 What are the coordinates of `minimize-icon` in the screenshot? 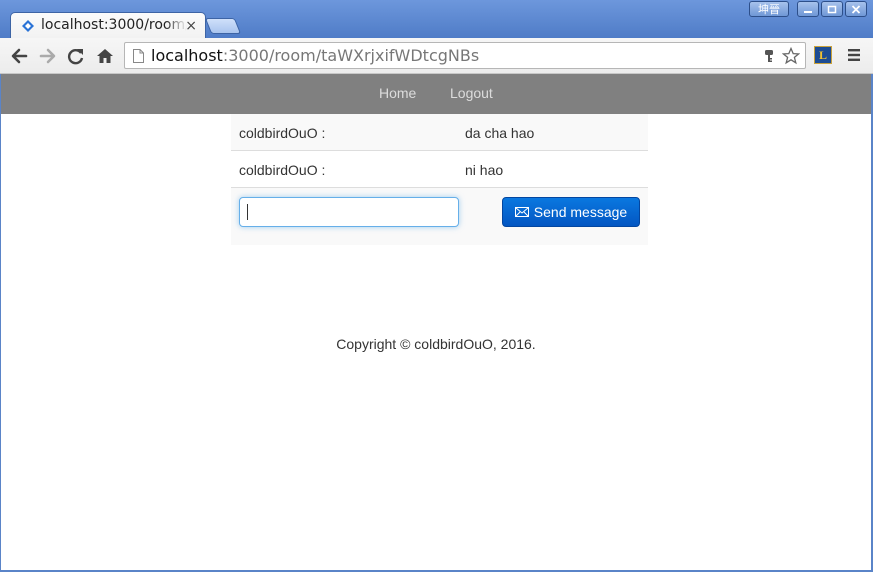 It's located at (808, 12).